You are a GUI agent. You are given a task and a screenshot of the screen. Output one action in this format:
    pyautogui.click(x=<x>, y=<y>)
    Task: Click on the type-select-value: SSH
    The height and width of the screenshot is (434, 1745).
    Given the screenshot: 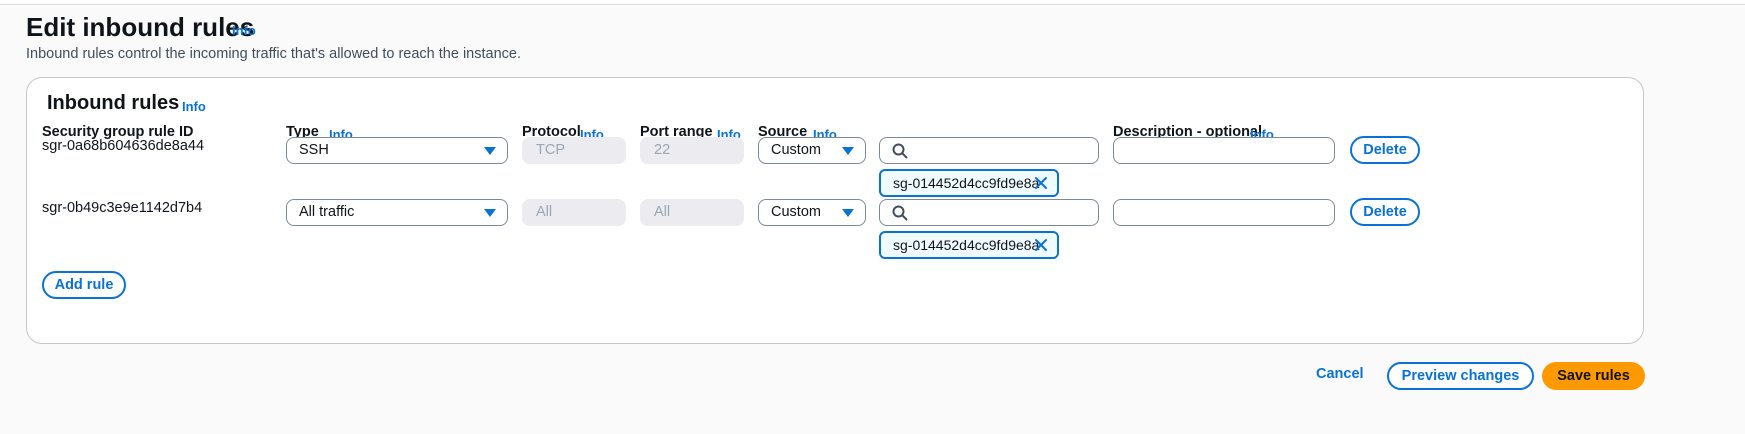 What is the action you would take?
    pyautogui.click(x=314, y=150)
    